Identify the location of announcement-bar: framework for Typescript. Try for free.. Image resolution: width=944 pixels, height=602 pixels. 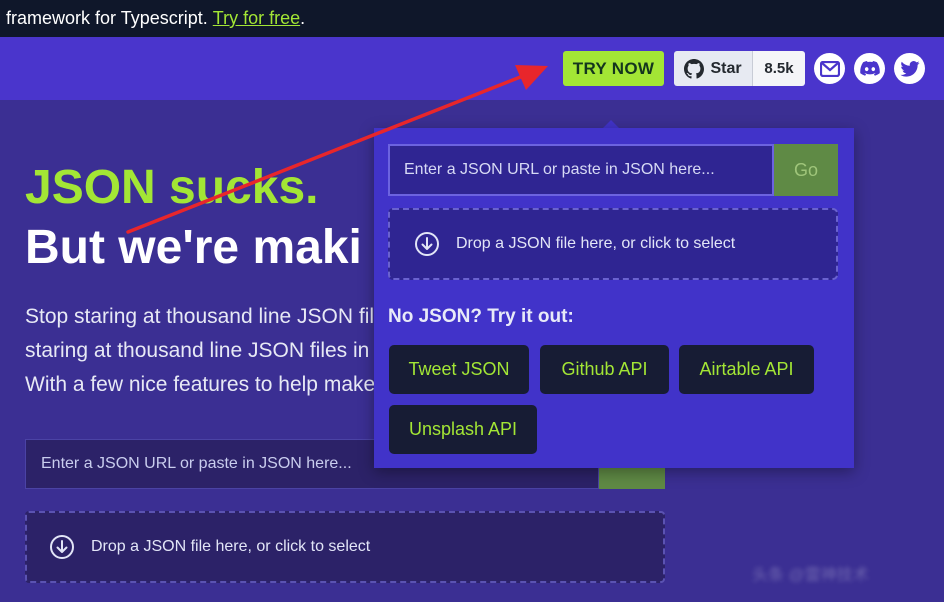
(472, 18).